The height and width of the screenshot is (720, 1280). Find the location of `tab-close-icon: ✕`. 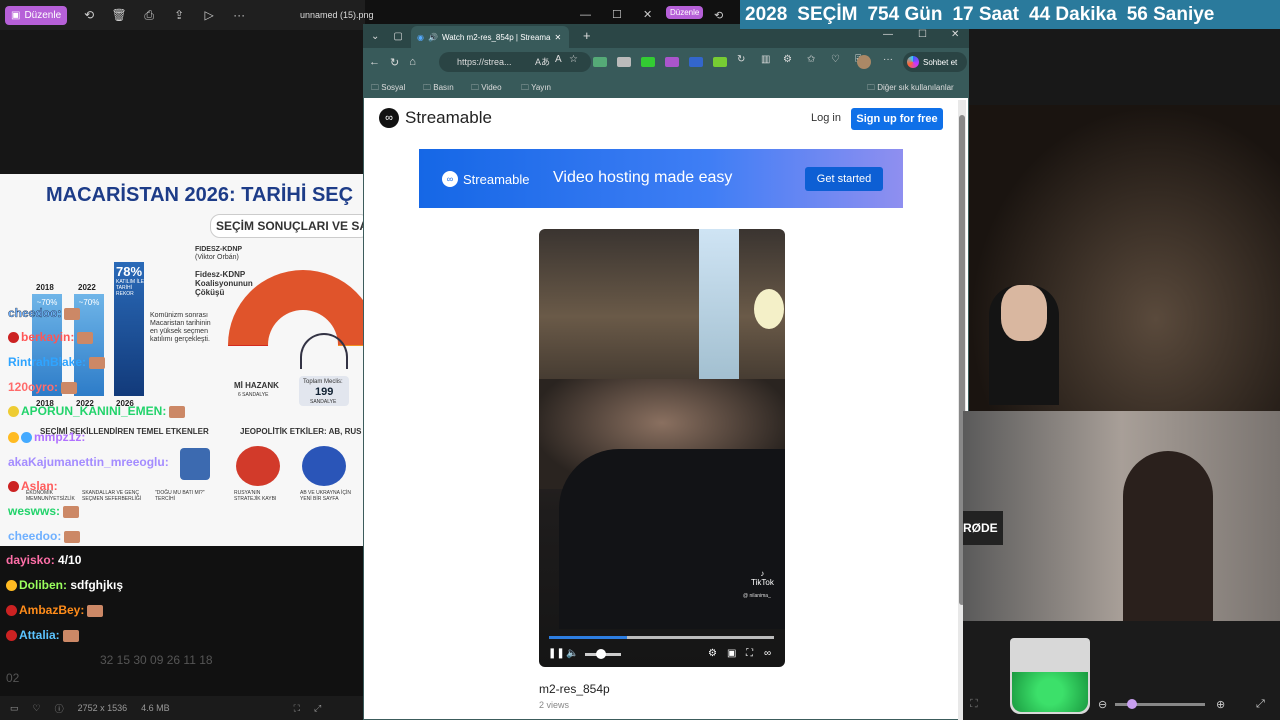

tab-close-icon: ✕ is located at coordinates (557, 37).